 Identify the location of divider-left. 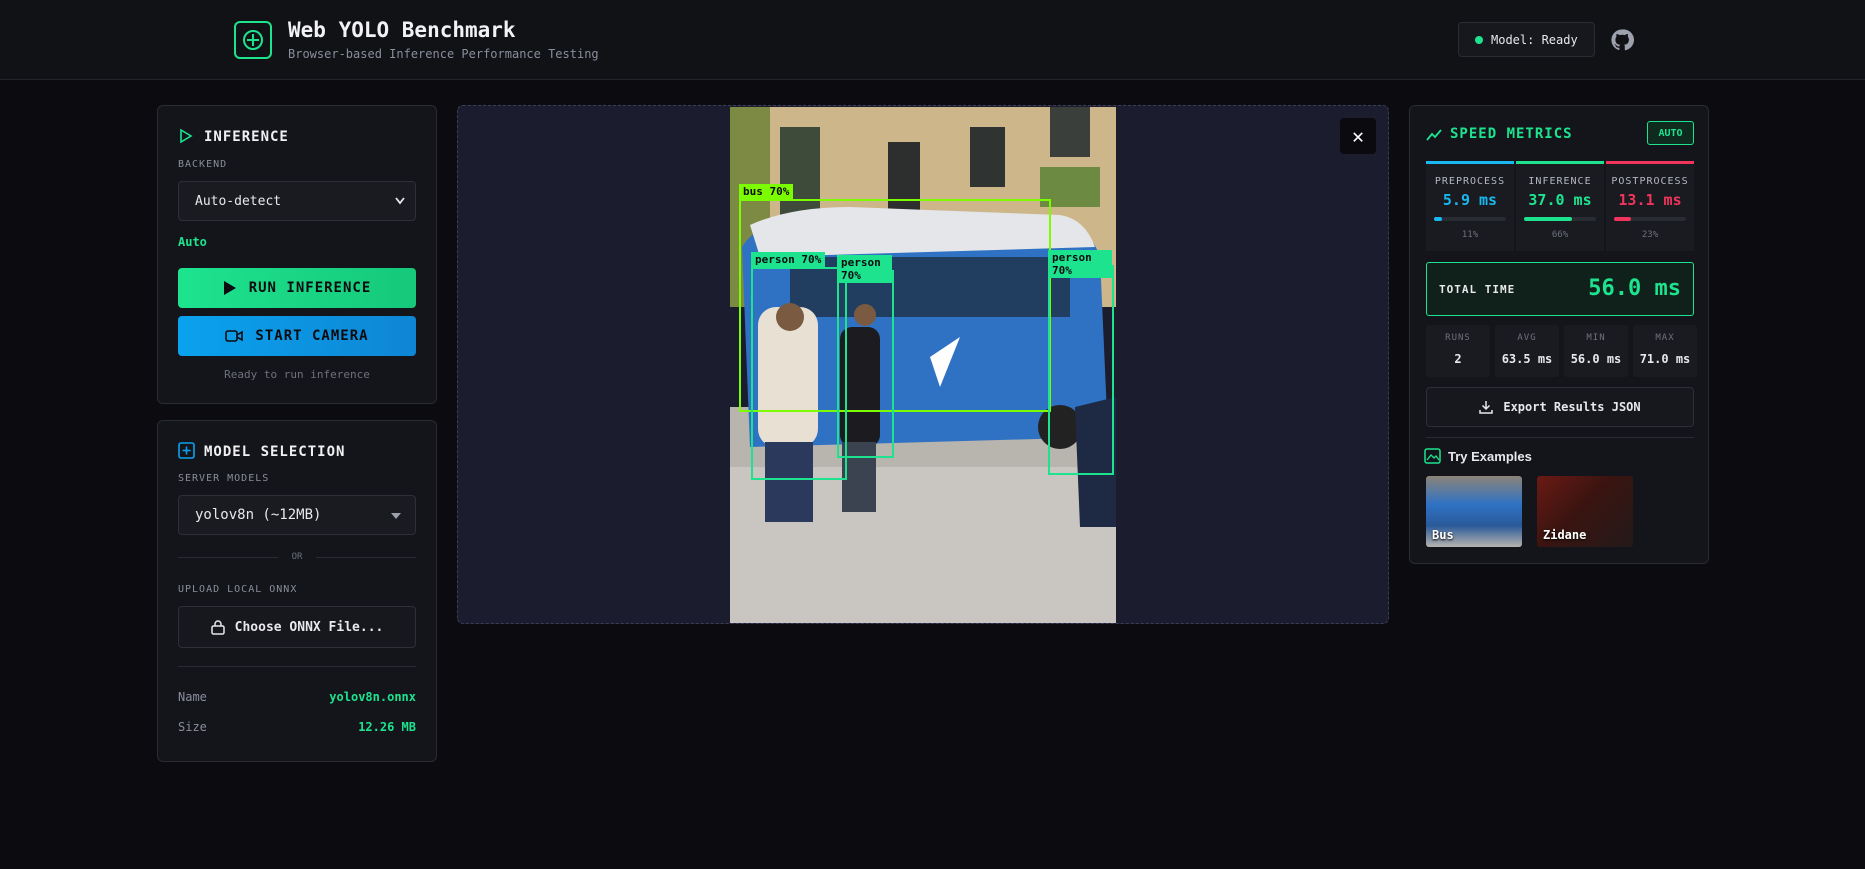
(228, 557).